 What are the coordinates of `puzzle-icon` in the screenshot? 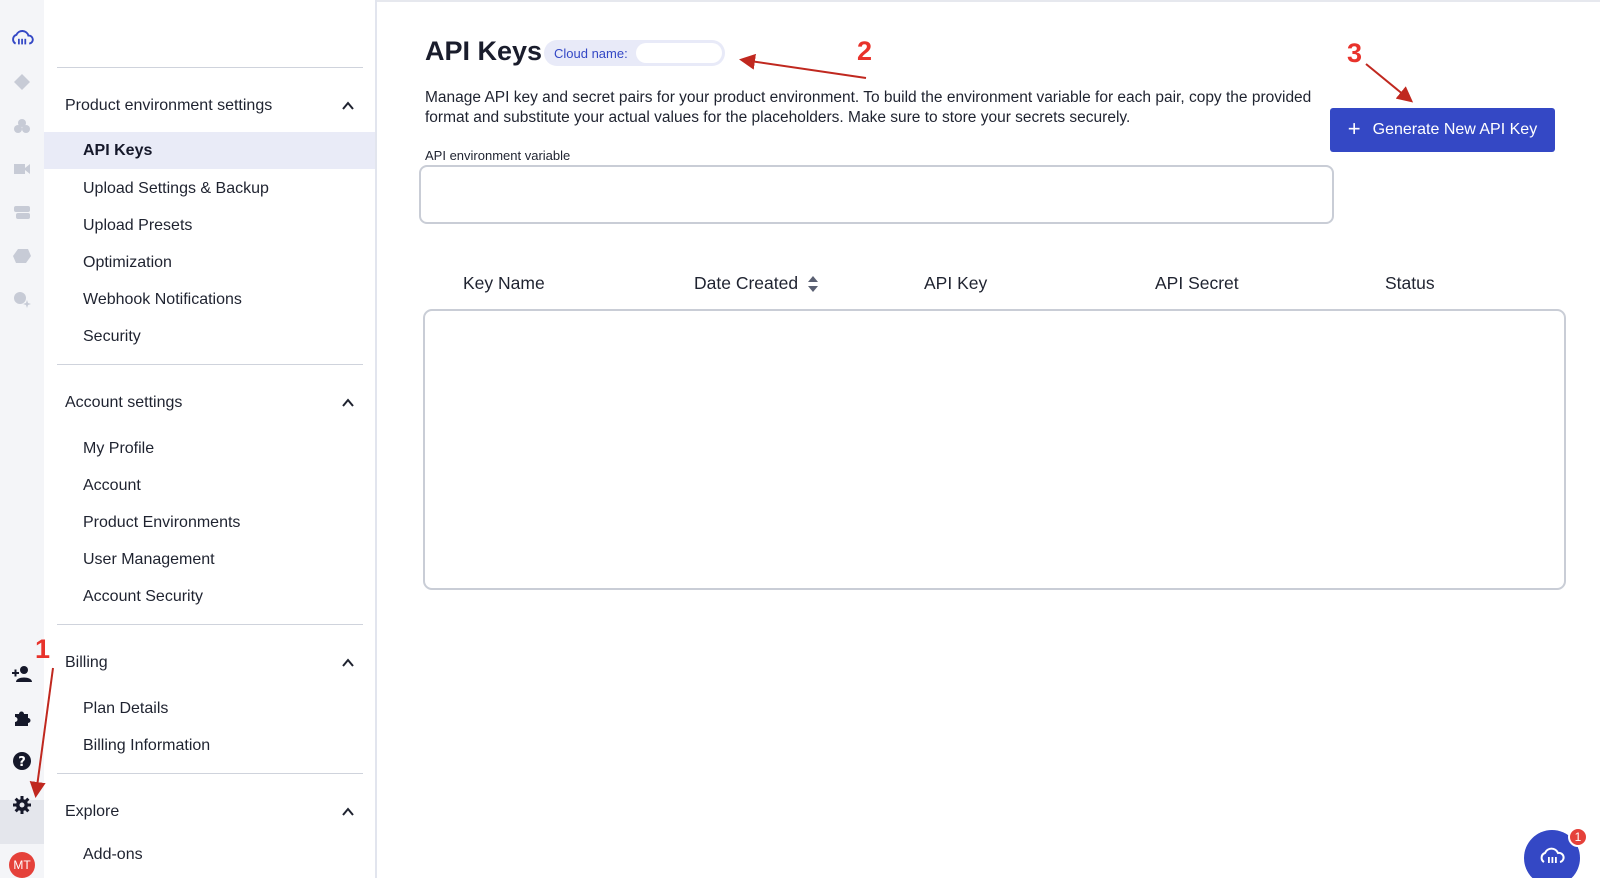 It's located at (22, 718).